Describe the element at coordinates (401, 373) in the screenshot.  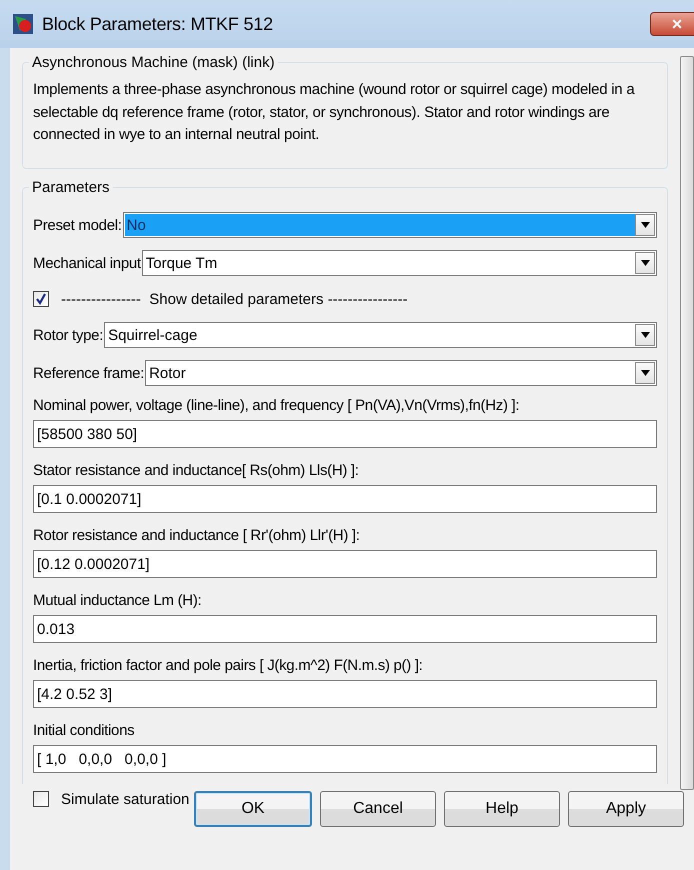
I see `dropdown: Rotor` at that location.